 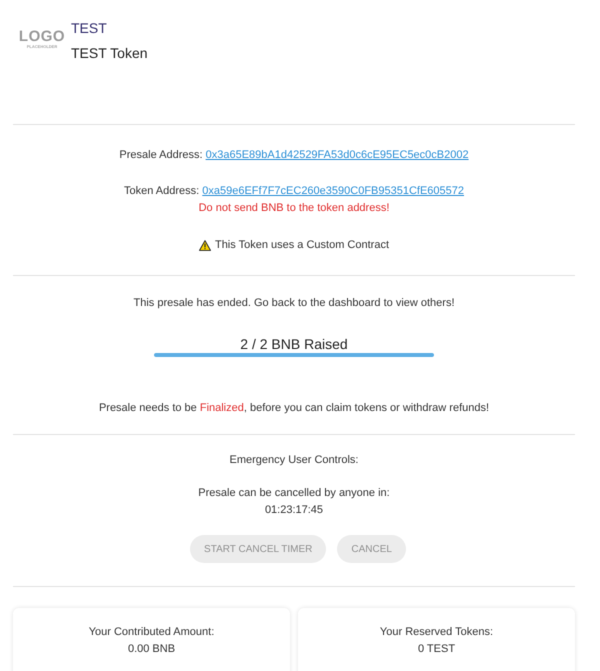 What do you see at coordinates (294, 460) in the screenshot?
I see `emergency-title: Emergency User Controls:` at bounding box center [294, 460].